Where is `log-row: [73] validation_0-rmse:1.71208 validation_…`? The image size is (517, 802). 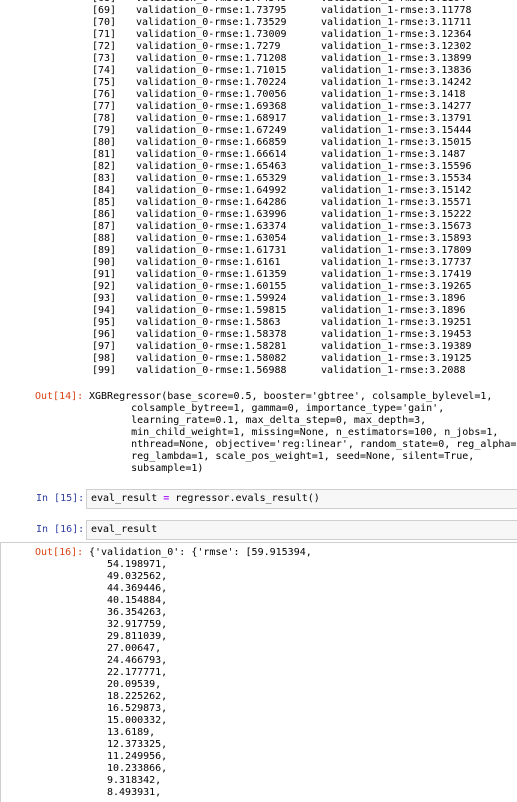 log-row: [73] validation_0-rmse:1.71208 validation_… is located at coordinates (258, 59).